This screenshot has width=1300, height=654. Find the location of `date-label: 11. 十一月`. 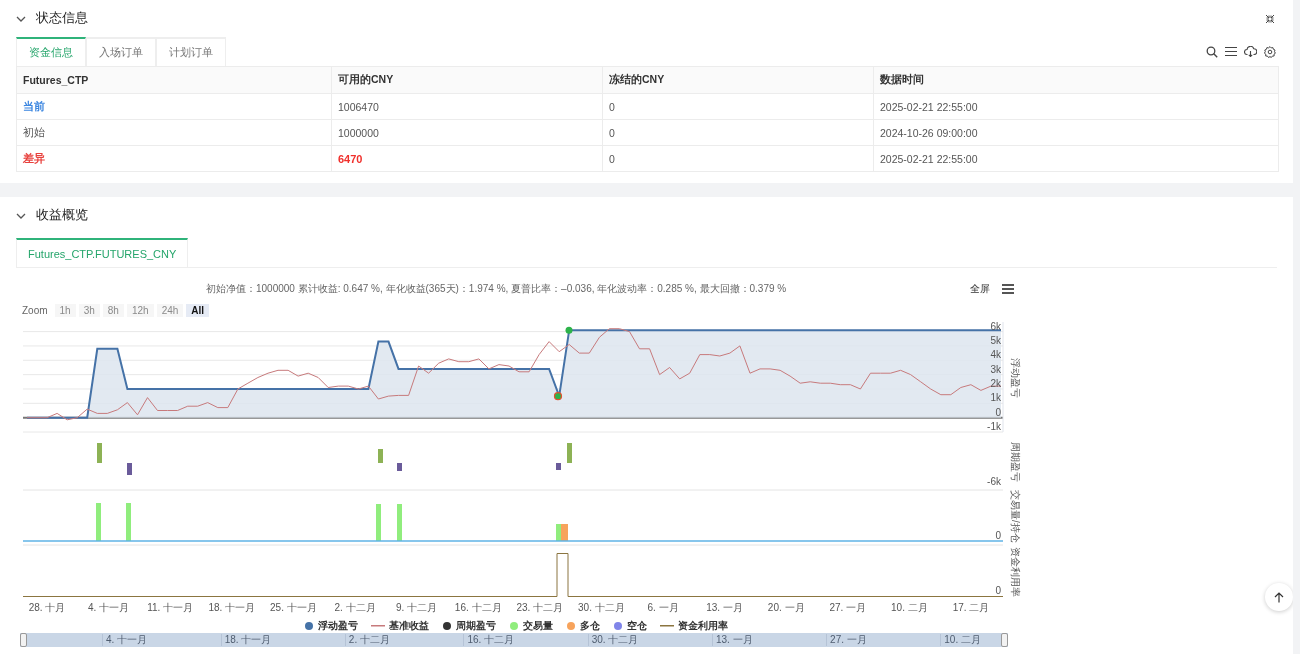

date-label: 11. 十一月 is located at coordinates (170, 607).